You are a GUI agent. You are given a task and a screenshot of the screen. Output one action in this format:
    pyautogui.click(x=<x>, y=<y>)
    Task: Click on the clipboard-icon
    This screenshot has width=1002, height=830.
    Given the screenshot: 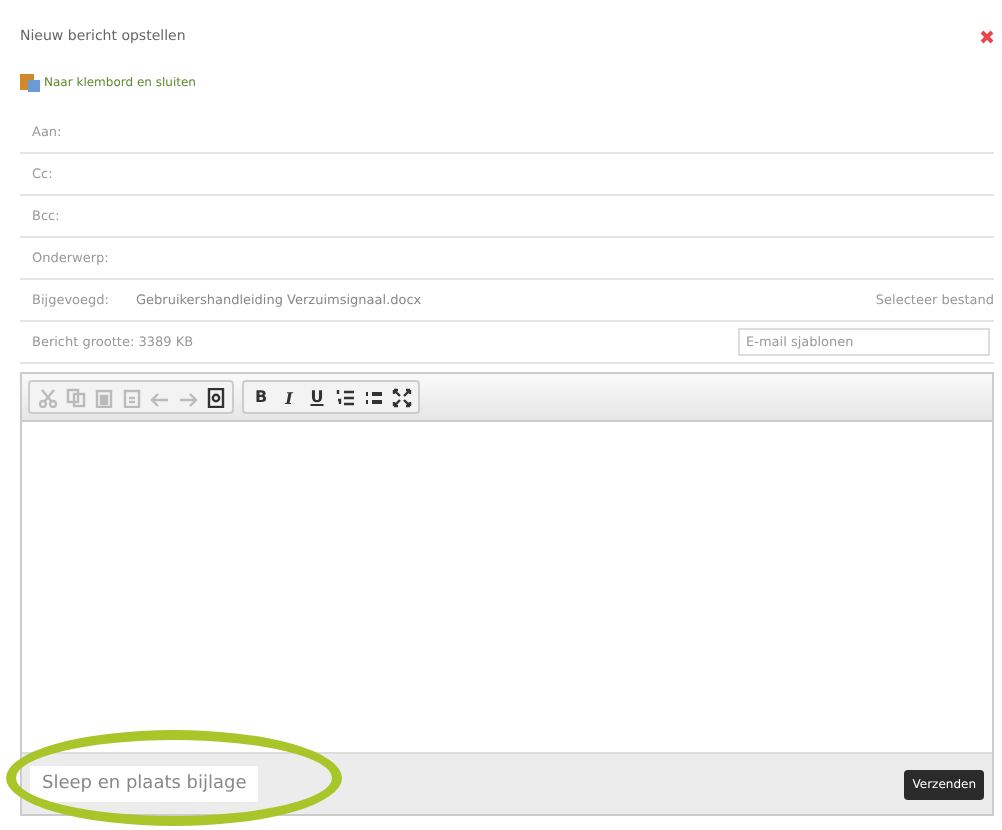 What is the action you would take?
    pyautogui.click(x=30, y=82)
    